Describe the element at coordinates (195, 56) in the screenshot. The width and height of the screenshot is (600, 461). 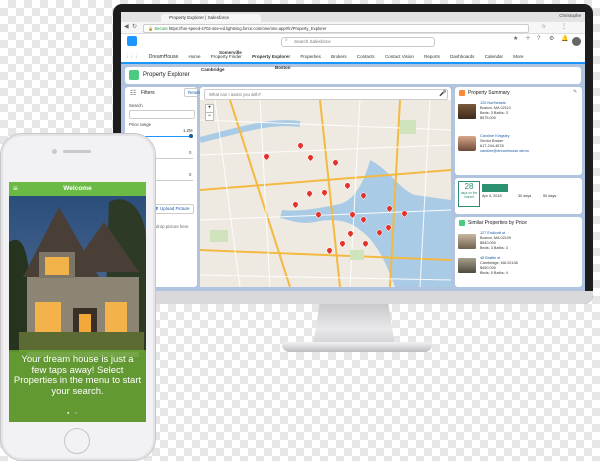
I see `nav-item-home: Home` at that location.